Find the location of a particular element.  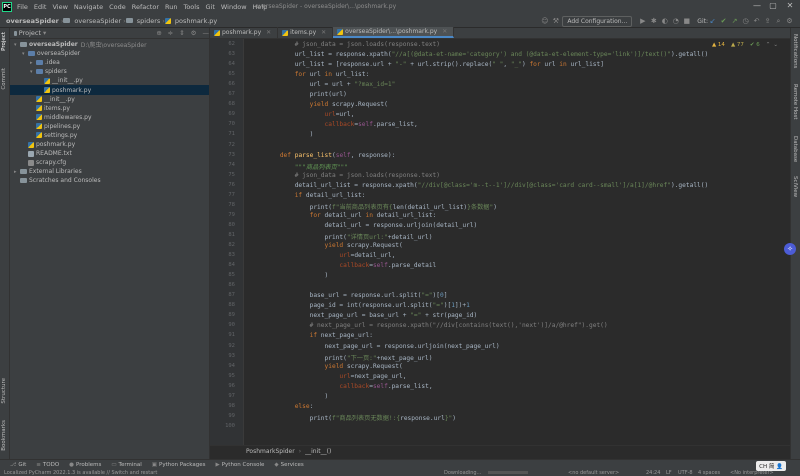

line-separator: LF is located at coordinates (669, 473).